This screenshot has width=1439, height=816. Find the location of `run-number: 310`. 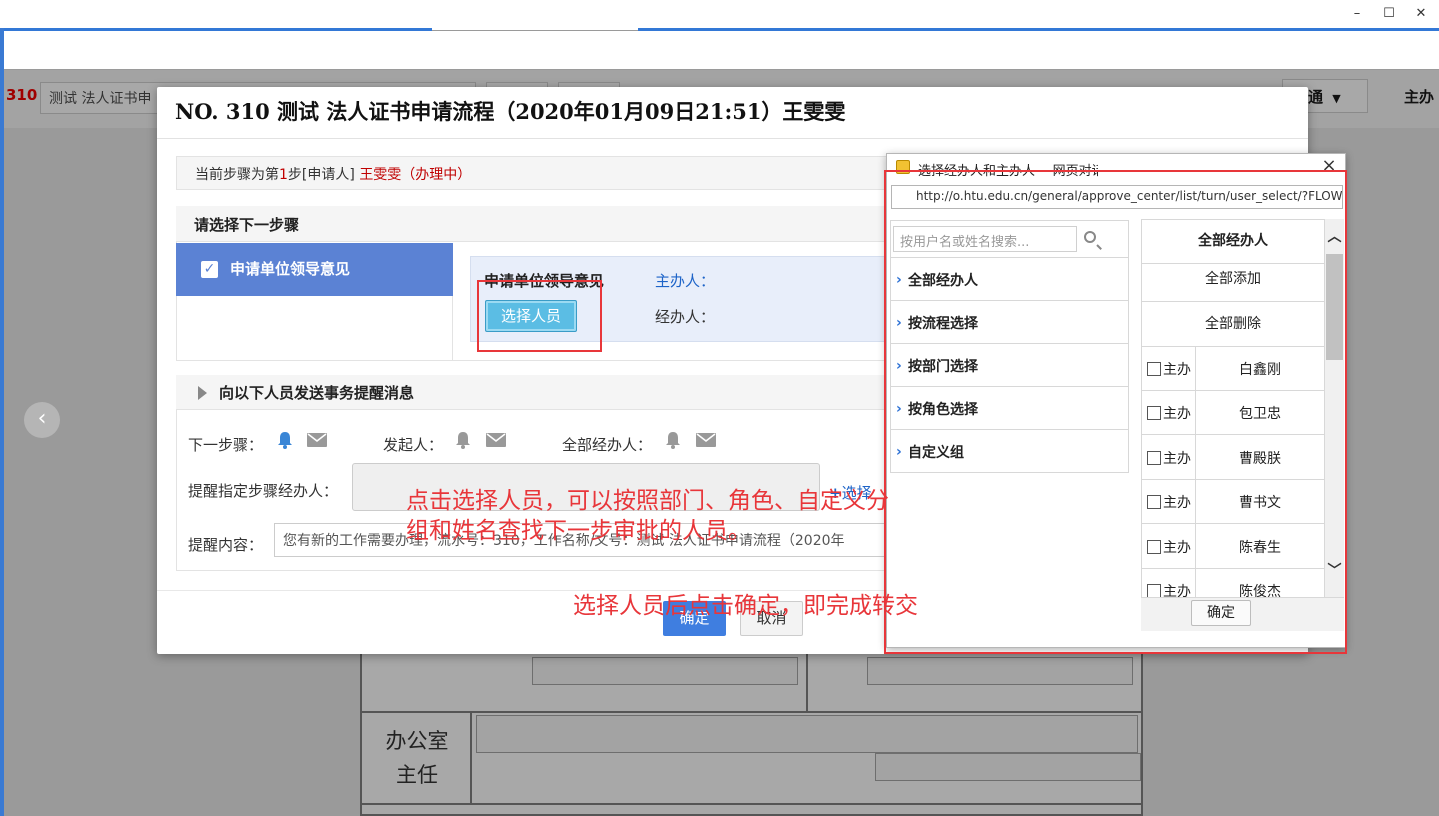

run-number: 310 is located at coordinates (22, 95).